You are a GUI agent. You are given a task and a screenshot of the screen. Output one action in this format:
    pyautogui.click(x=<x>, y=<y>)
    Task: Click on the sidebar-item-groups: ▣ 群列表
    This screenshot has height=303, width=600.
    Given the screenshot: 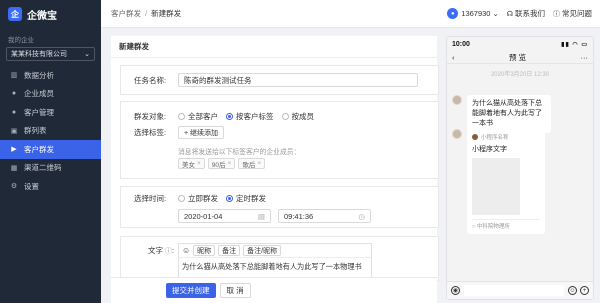 What is the action you would take?
    pyautogui.click(x=50, y=131)
    